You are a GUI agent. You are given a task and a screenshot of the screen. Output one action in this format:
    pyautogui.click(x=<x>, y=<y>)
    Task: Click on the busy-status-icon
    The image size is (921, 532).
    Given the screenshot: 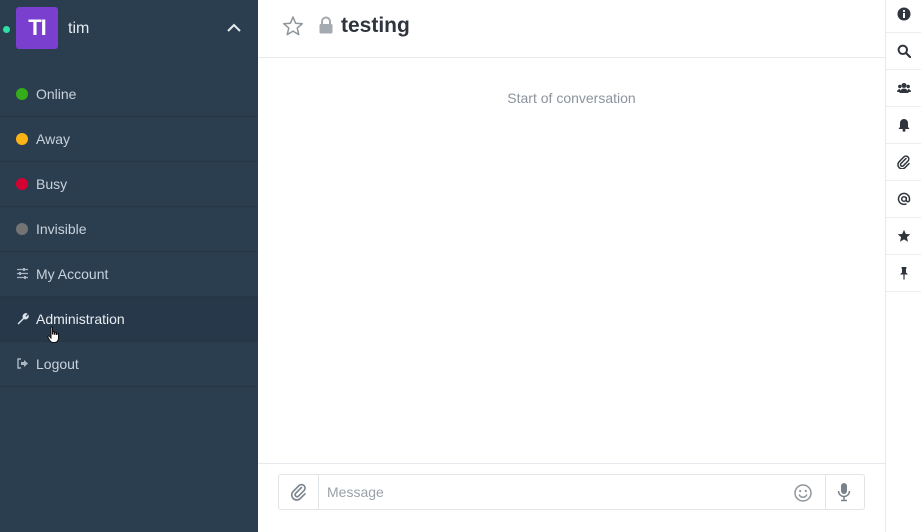 What is the action you would take?
    pyautogui.click(x=22, y=184)
    